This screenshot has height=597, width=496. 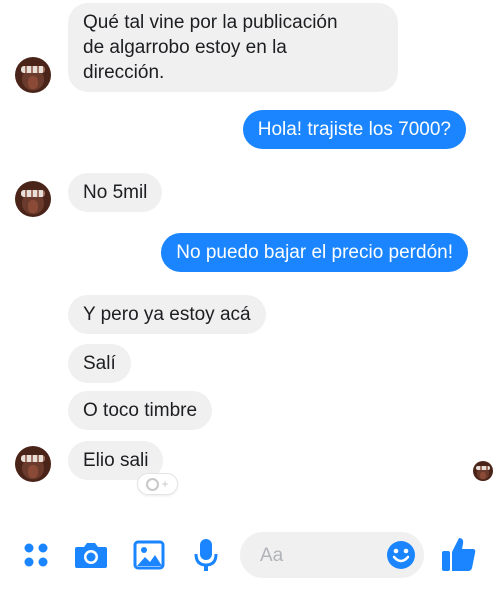 What do you see at coordinates (36, 555) in the screenshot?
I see `apps-icon` at bounding box center [36, 555].